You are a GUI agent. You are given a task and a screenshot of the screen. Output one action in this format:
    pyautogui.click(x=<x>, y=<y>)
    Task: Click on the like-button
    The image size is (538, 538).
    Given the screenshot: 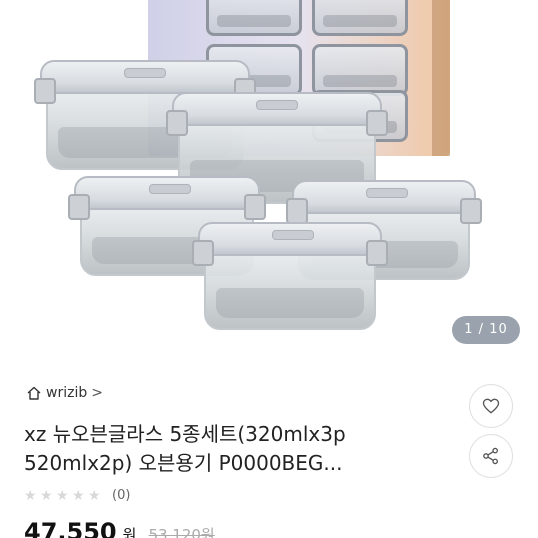 What is the action you would take?
    pyautogui.click(x=491, y=406)
    